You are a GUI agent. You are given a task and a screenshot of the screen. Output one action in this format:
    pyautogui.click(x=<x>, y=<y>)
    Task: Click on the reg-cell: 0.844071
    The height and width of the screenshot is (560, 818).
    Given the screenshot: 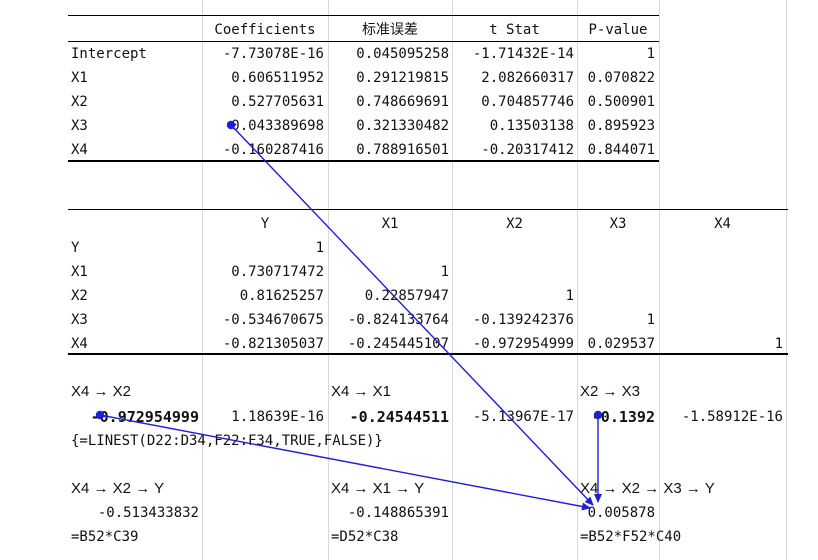 What is the action you would take?
    pyautogui.click(x=616, y=150)
    